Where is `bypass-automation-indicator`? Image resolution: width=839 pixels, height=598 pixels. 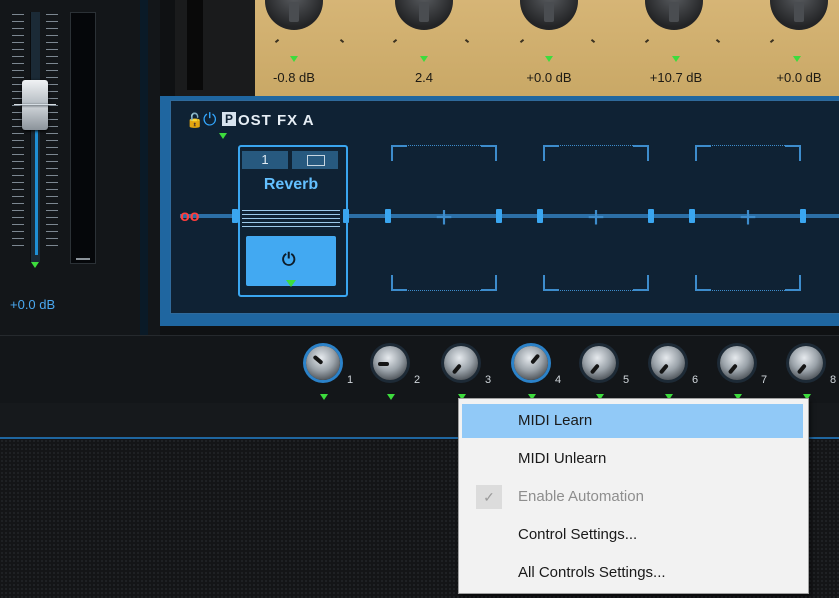 bypass-automation-indicator is located at coordinates (291, 283).